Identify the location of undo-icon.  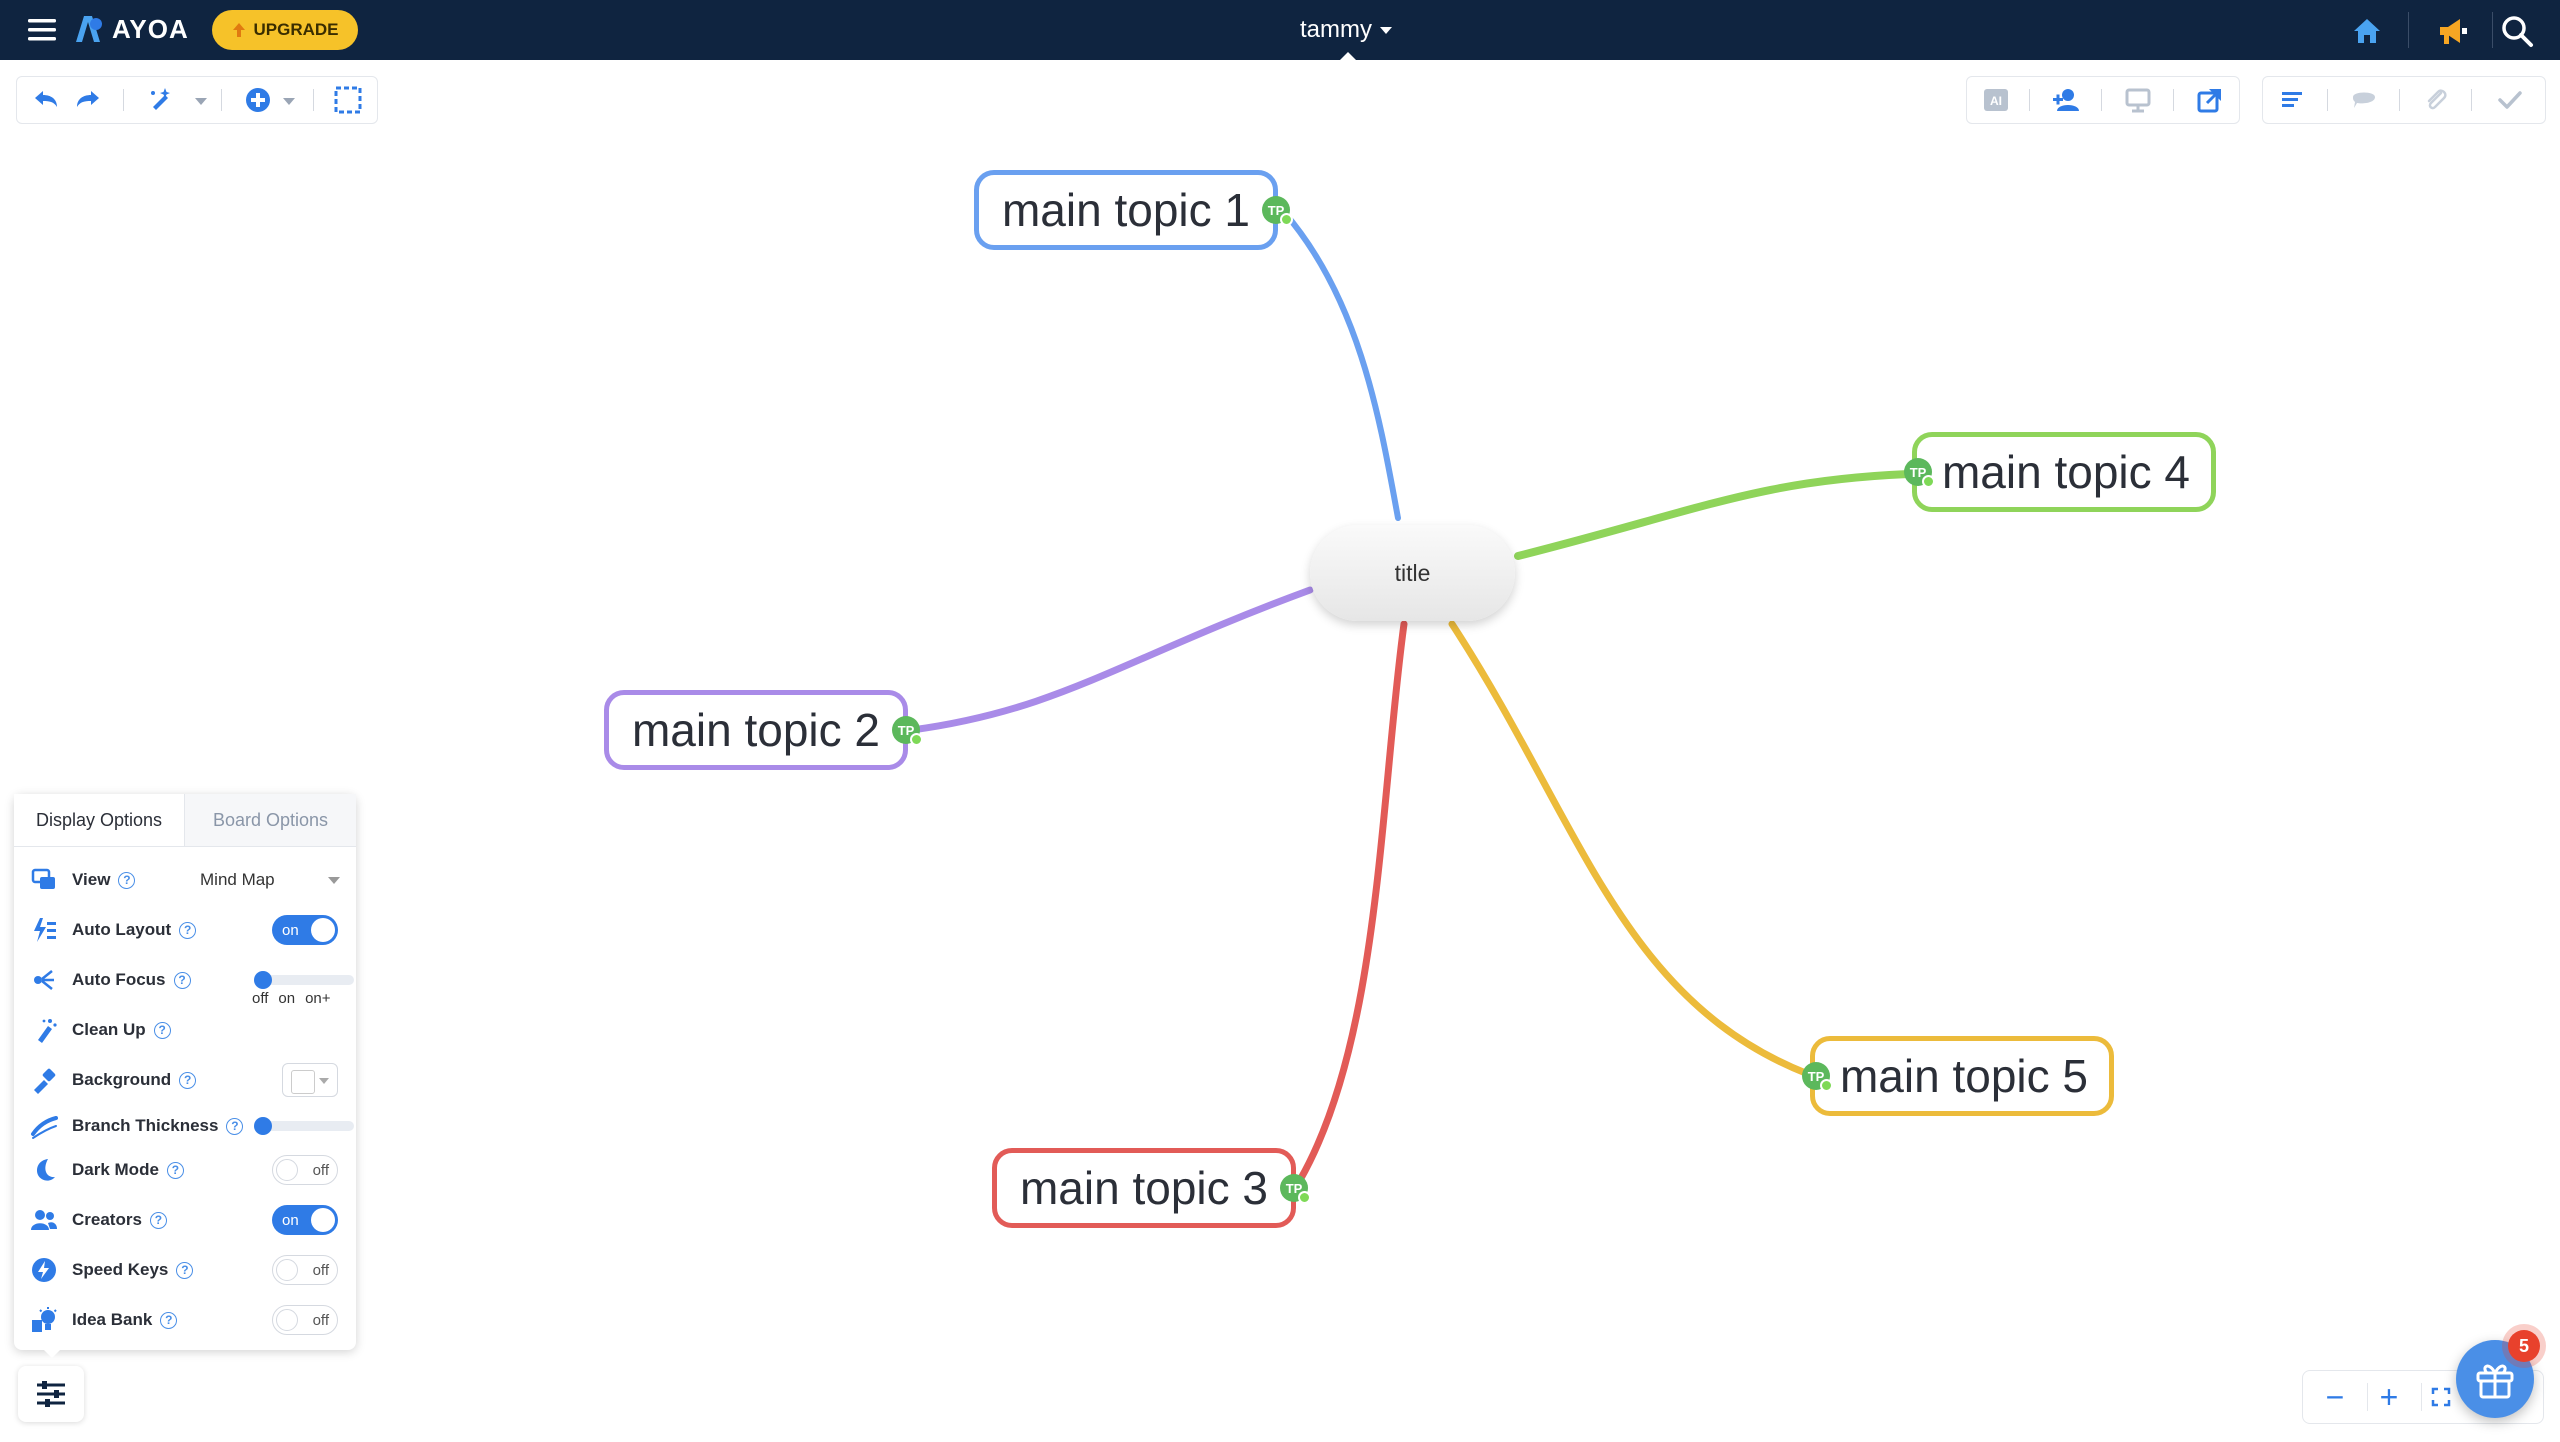
(46, 100).